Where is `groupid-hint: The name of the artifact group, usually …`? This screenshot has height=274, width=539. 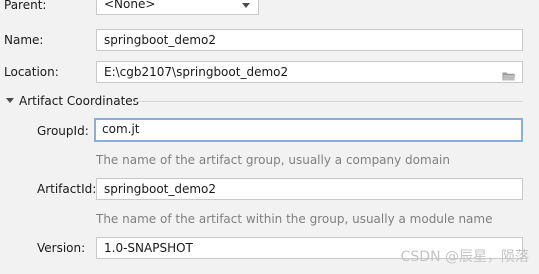 groupid-hint: The name of the artifact group, usually … is located at coordinates (273, 160).